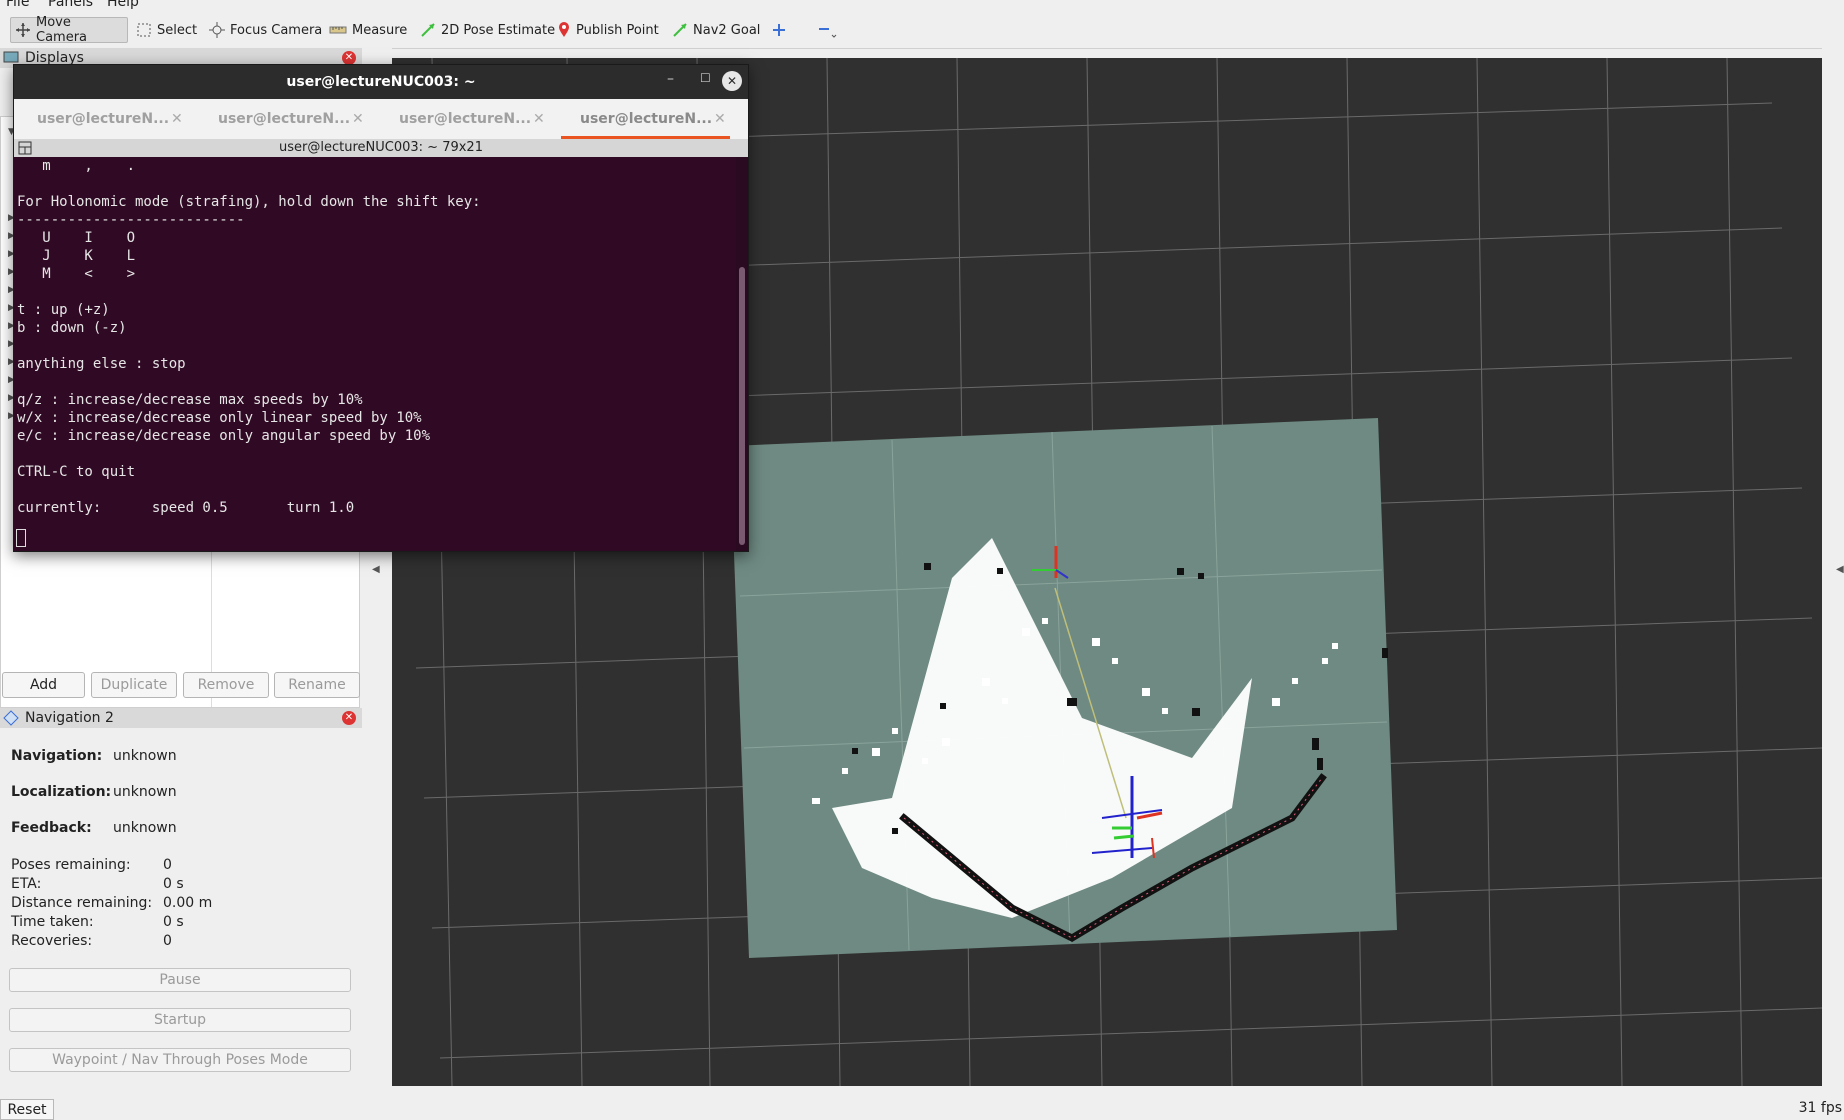 The height and width of the screenshot is (1120, 1844). I want to click on nav2-goal-button: Nav2 Goal, so click(716, 30).